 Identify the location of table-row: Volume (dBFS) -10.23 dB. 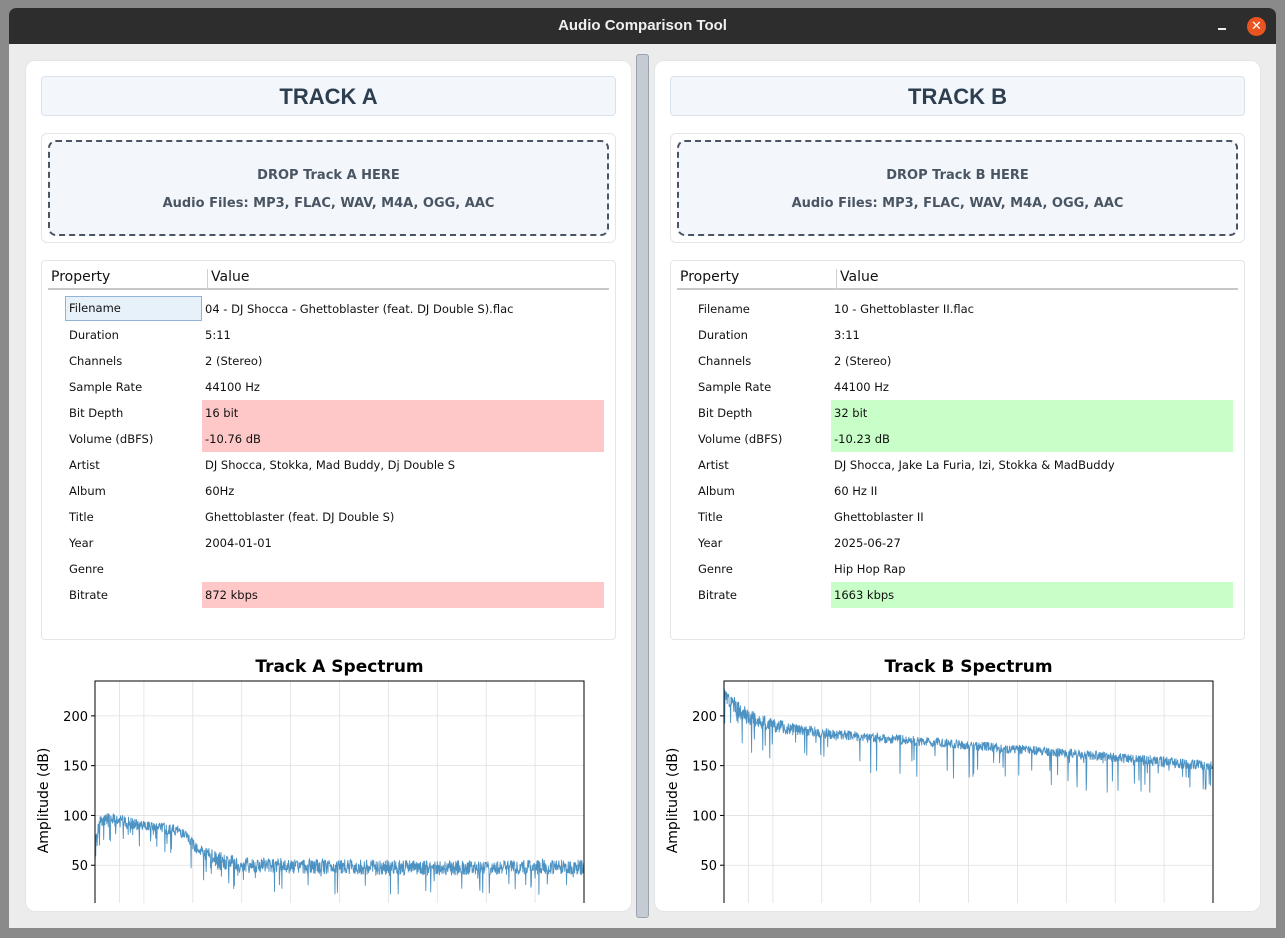
(958, 439).